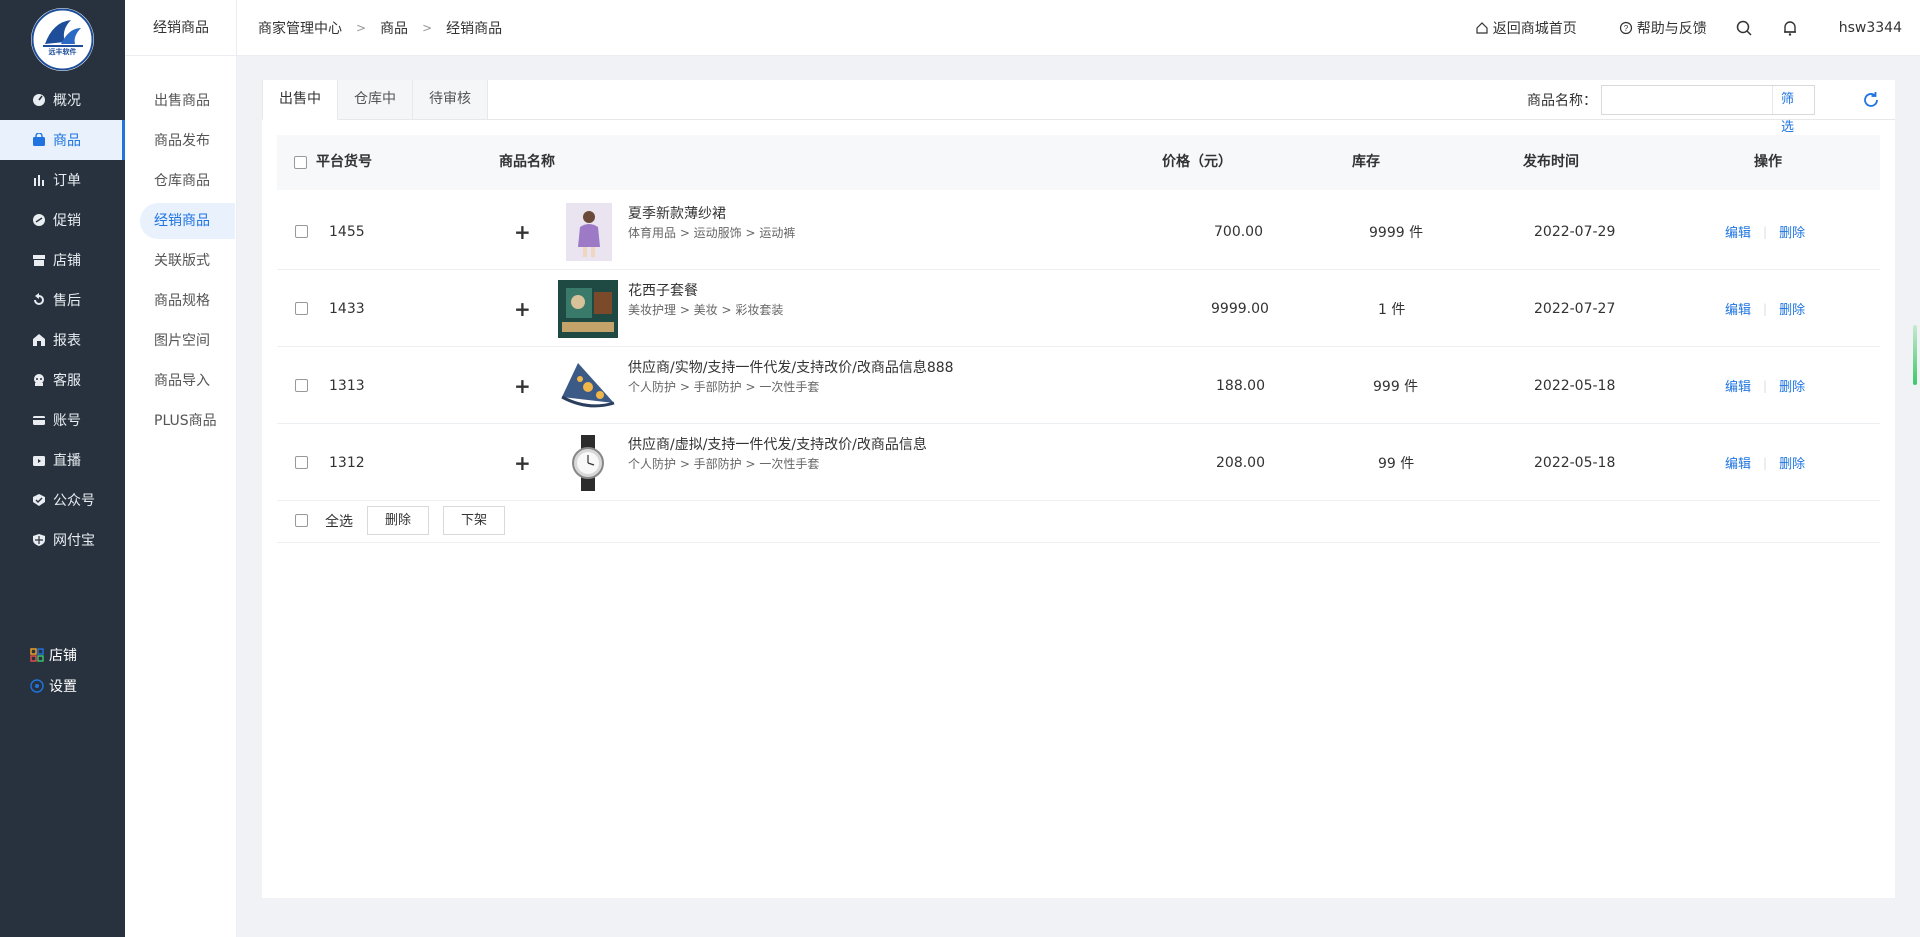 The height and width of the screenshot is (937, 1920). Describe the element at coordinates (39, 460) in the screenshot. I see `live-icon` at that location.